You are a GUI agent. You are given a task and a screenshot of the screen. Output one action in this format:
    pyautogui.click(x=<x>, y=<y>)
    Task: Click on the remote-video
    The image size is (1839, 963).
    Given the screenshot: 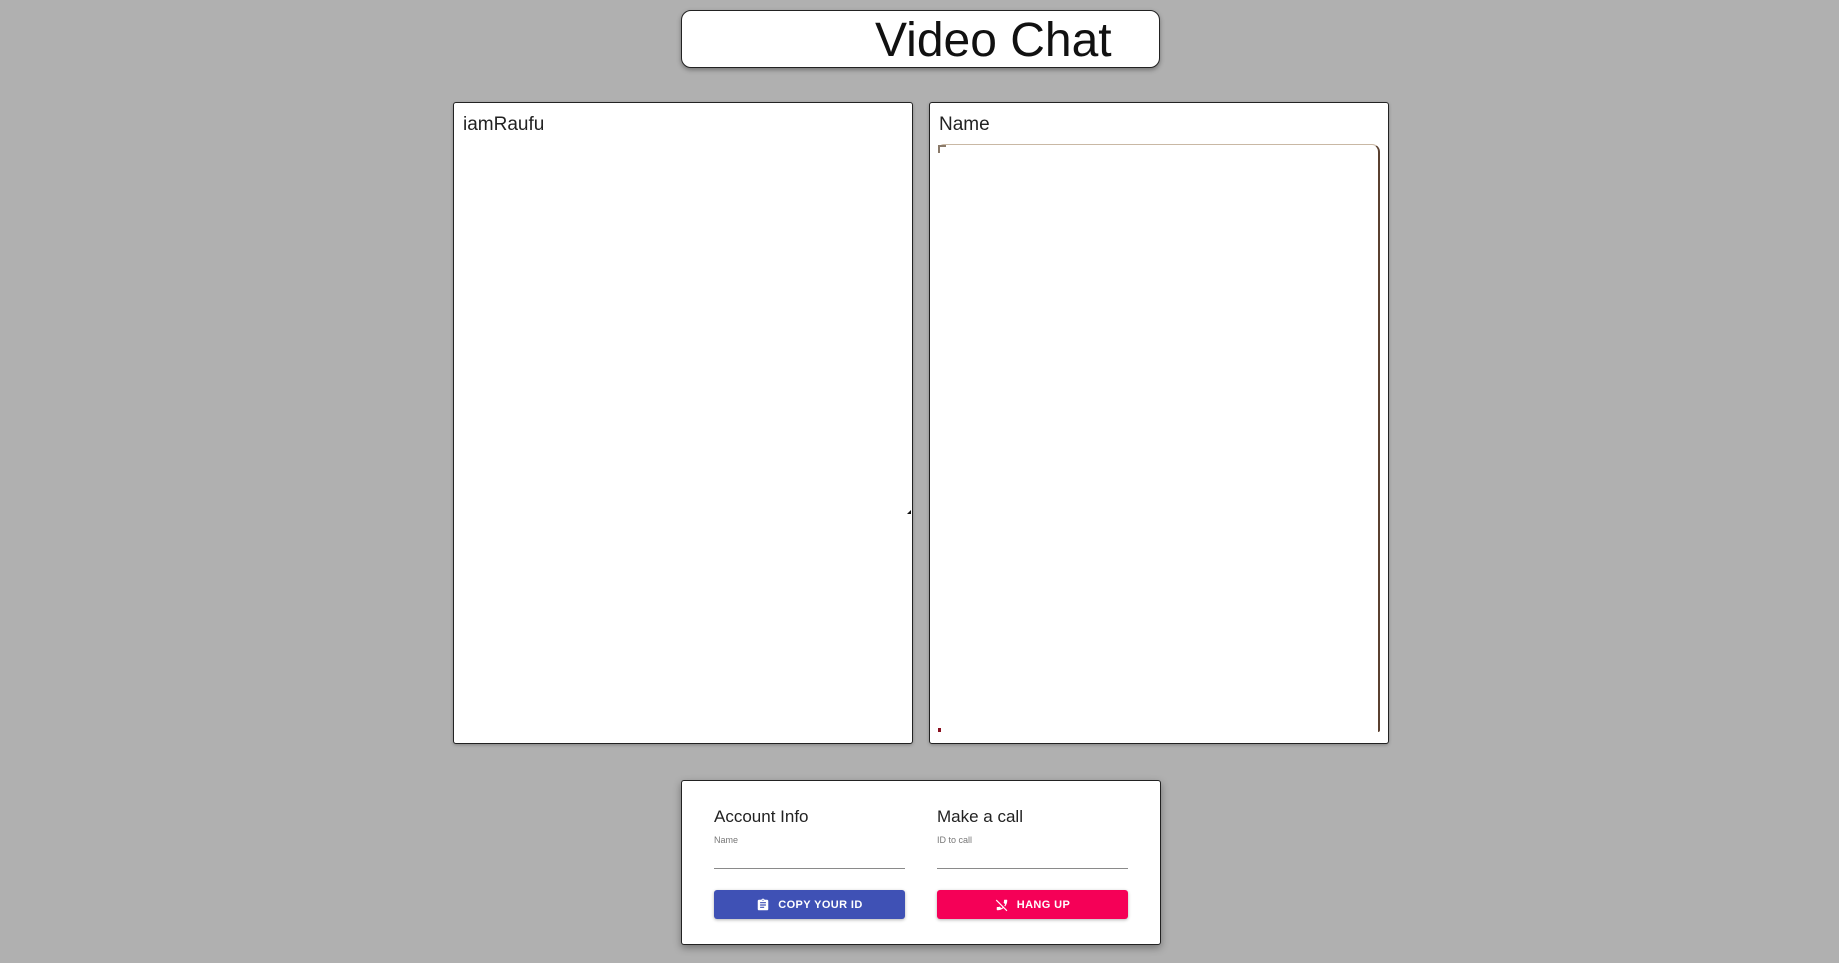 What is the action you would take?
    pyautogui.click(x=1159, y=438)
    